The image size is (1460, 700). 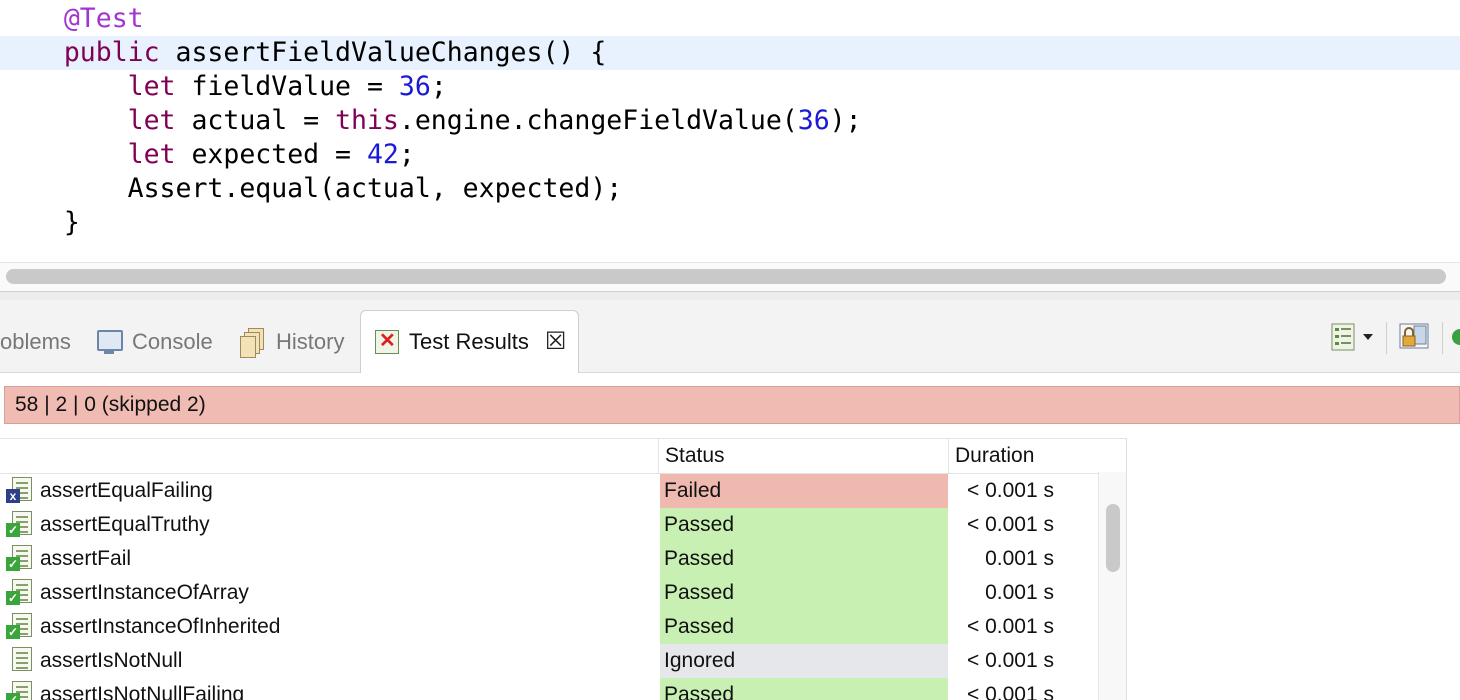 I want to click on tab-label: oblems, so click(x=35, y=341).